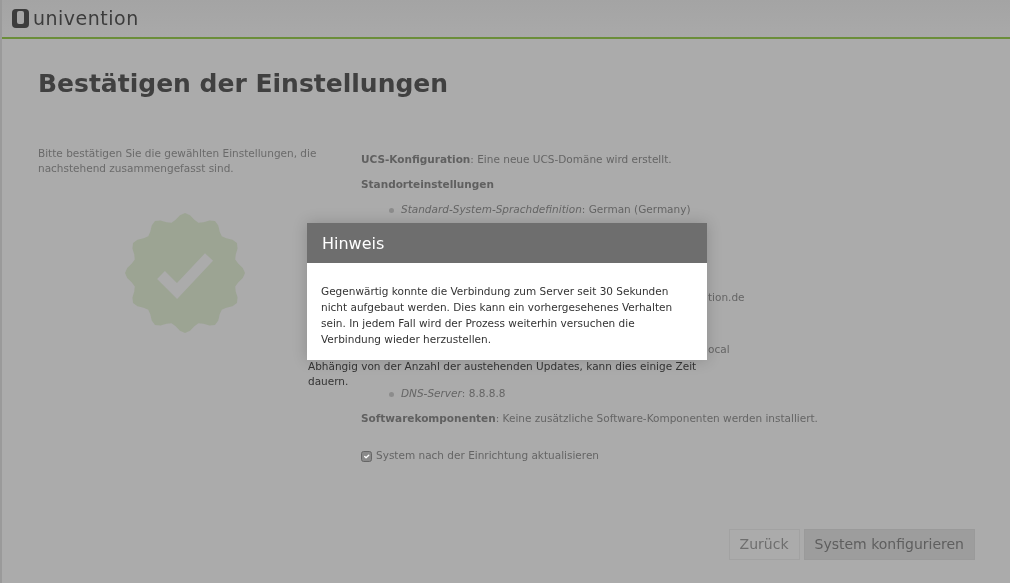 The width and height of the screenshot is (1010, 583). I want to click on update-checkbox, so click(366, 456).